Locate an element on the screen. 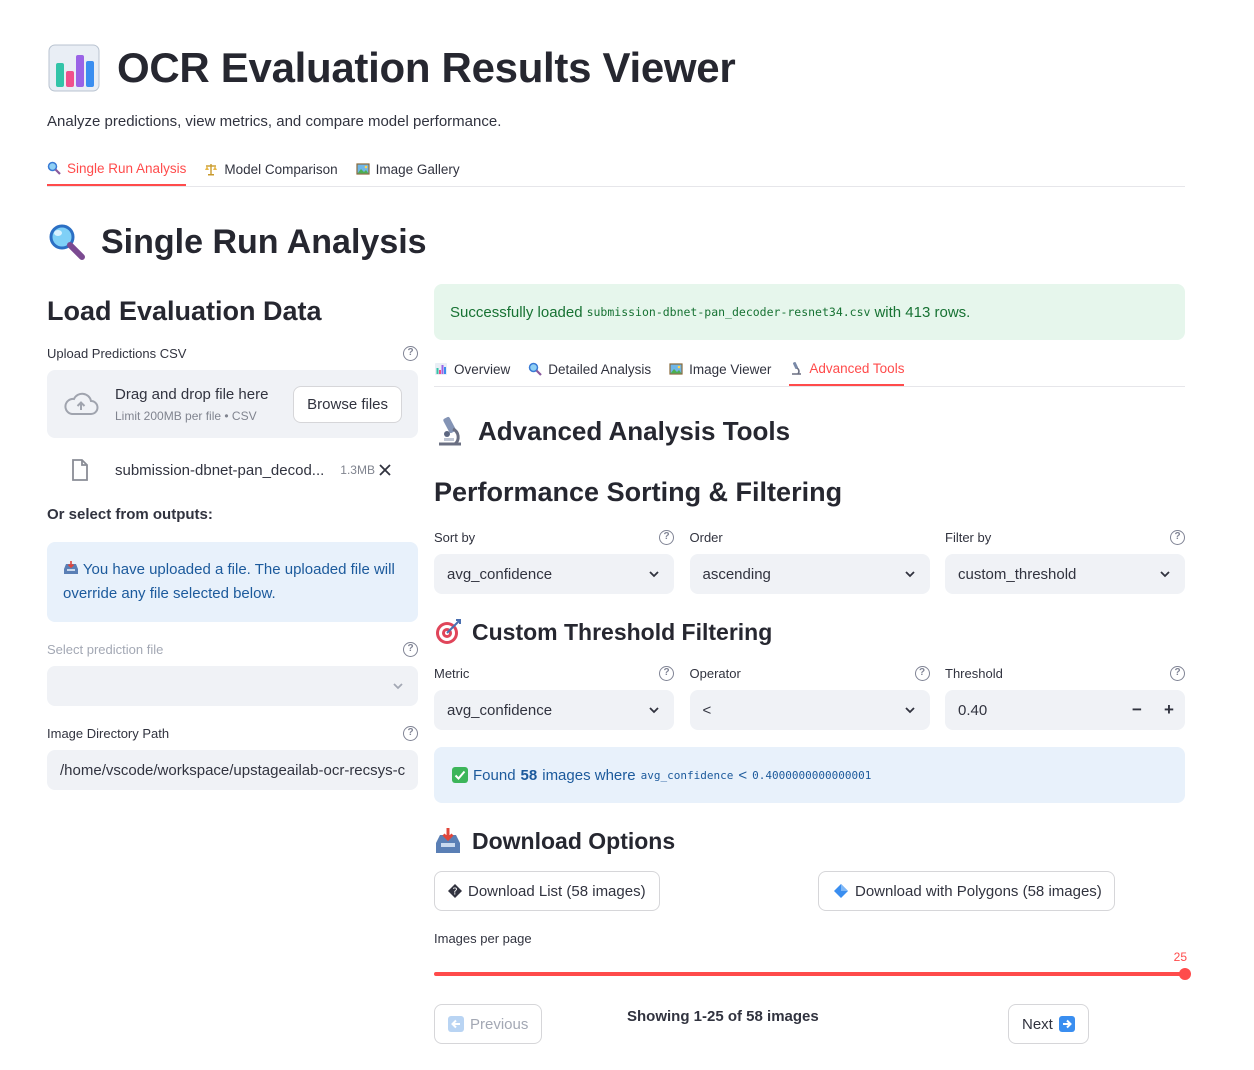 The image size is (1254, 1070). pagination-row: Previous Showing 1-25 of 58 images Next is located at coordinates (809, 1024).